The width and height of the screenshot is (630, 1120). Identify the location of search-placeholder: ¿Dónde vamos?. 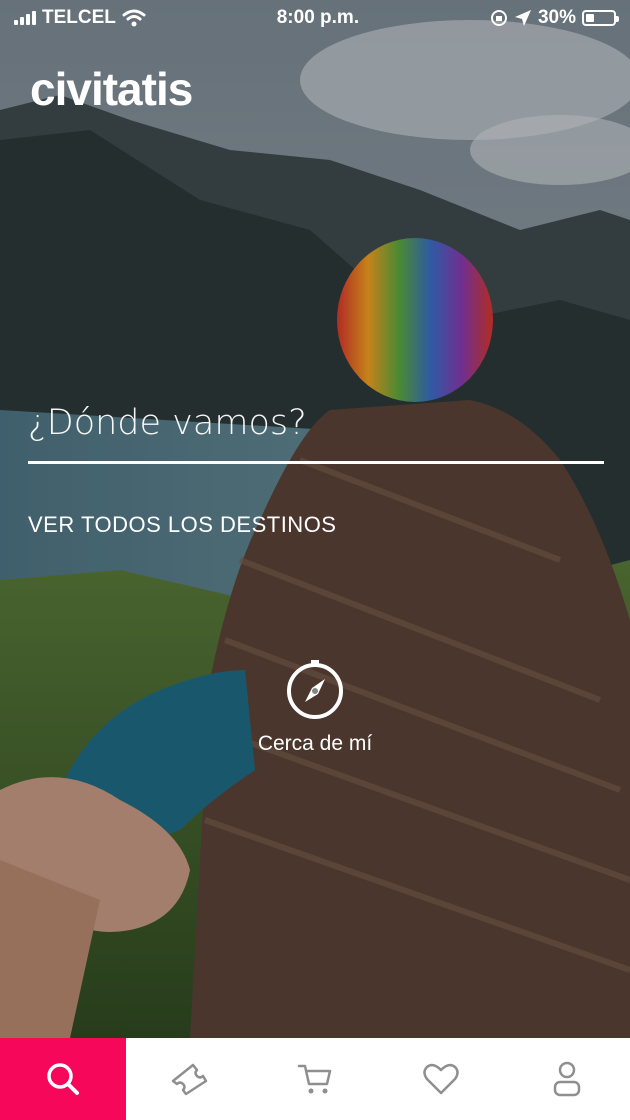
(167, 422).